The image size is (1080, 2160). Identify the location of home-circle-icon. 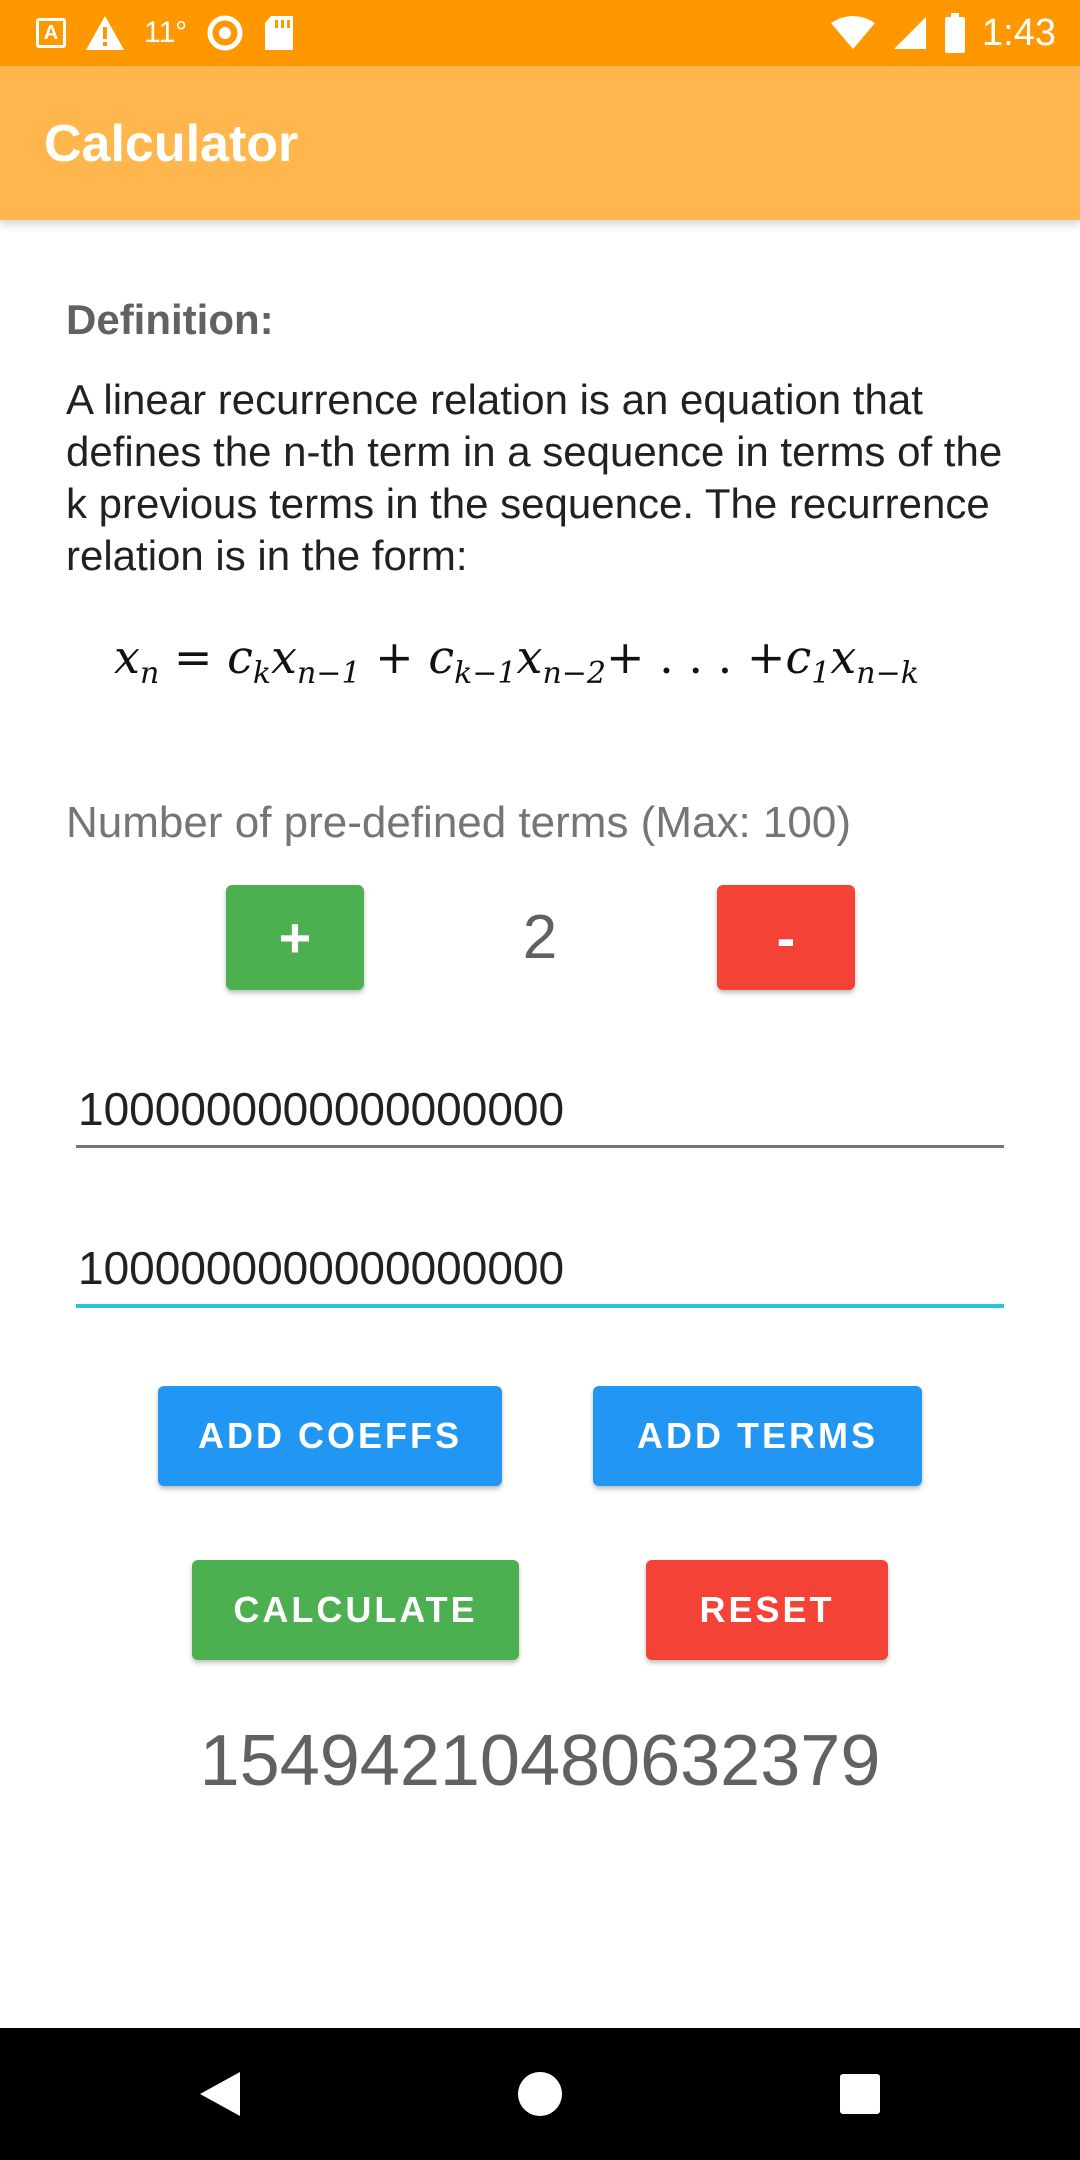
(540, 2094).